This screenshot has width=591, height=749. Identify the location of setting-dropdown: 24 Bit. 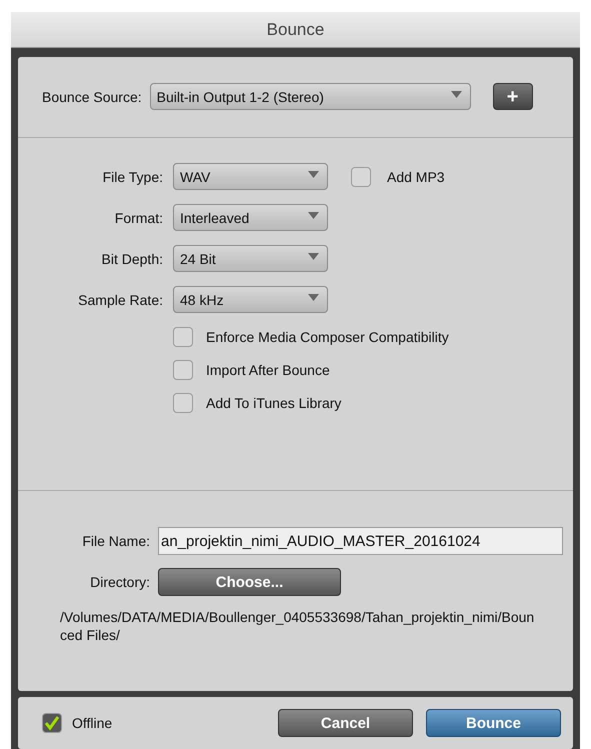
(250, 258).